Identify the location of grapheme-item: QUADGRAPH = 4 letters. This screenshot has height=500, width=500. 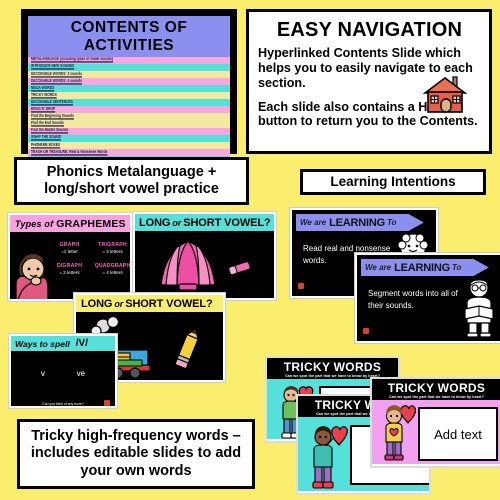
(112, 269).